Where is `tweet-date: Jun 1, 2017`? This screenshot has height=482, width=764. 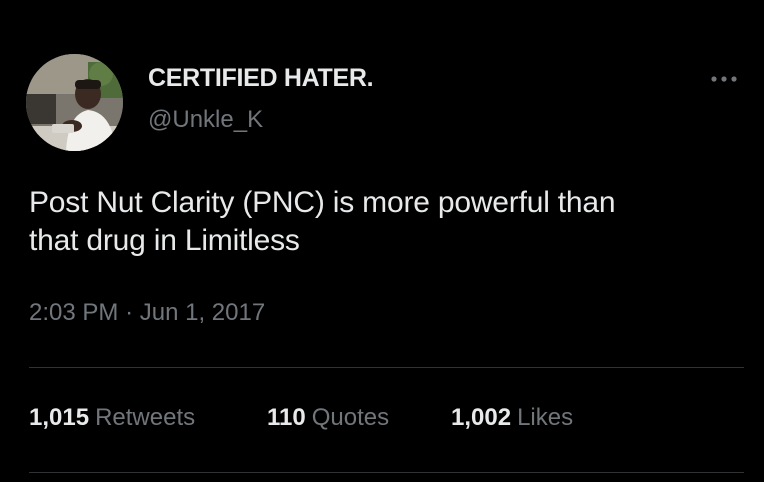 tweet-date: Jun 1, 2017 is located at coordinates (202, 312).